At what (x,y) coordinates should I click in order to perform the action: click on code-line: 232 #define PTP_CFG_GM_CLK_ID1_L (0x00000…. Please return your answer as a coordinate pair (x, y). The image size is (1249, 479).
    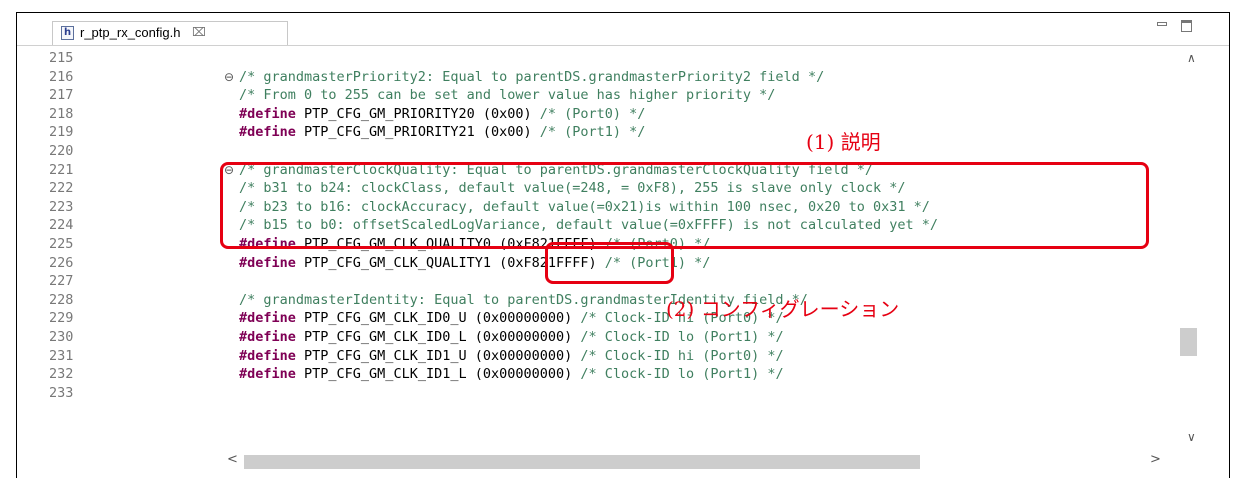
    Looking at the image, I should click on (597, 374).